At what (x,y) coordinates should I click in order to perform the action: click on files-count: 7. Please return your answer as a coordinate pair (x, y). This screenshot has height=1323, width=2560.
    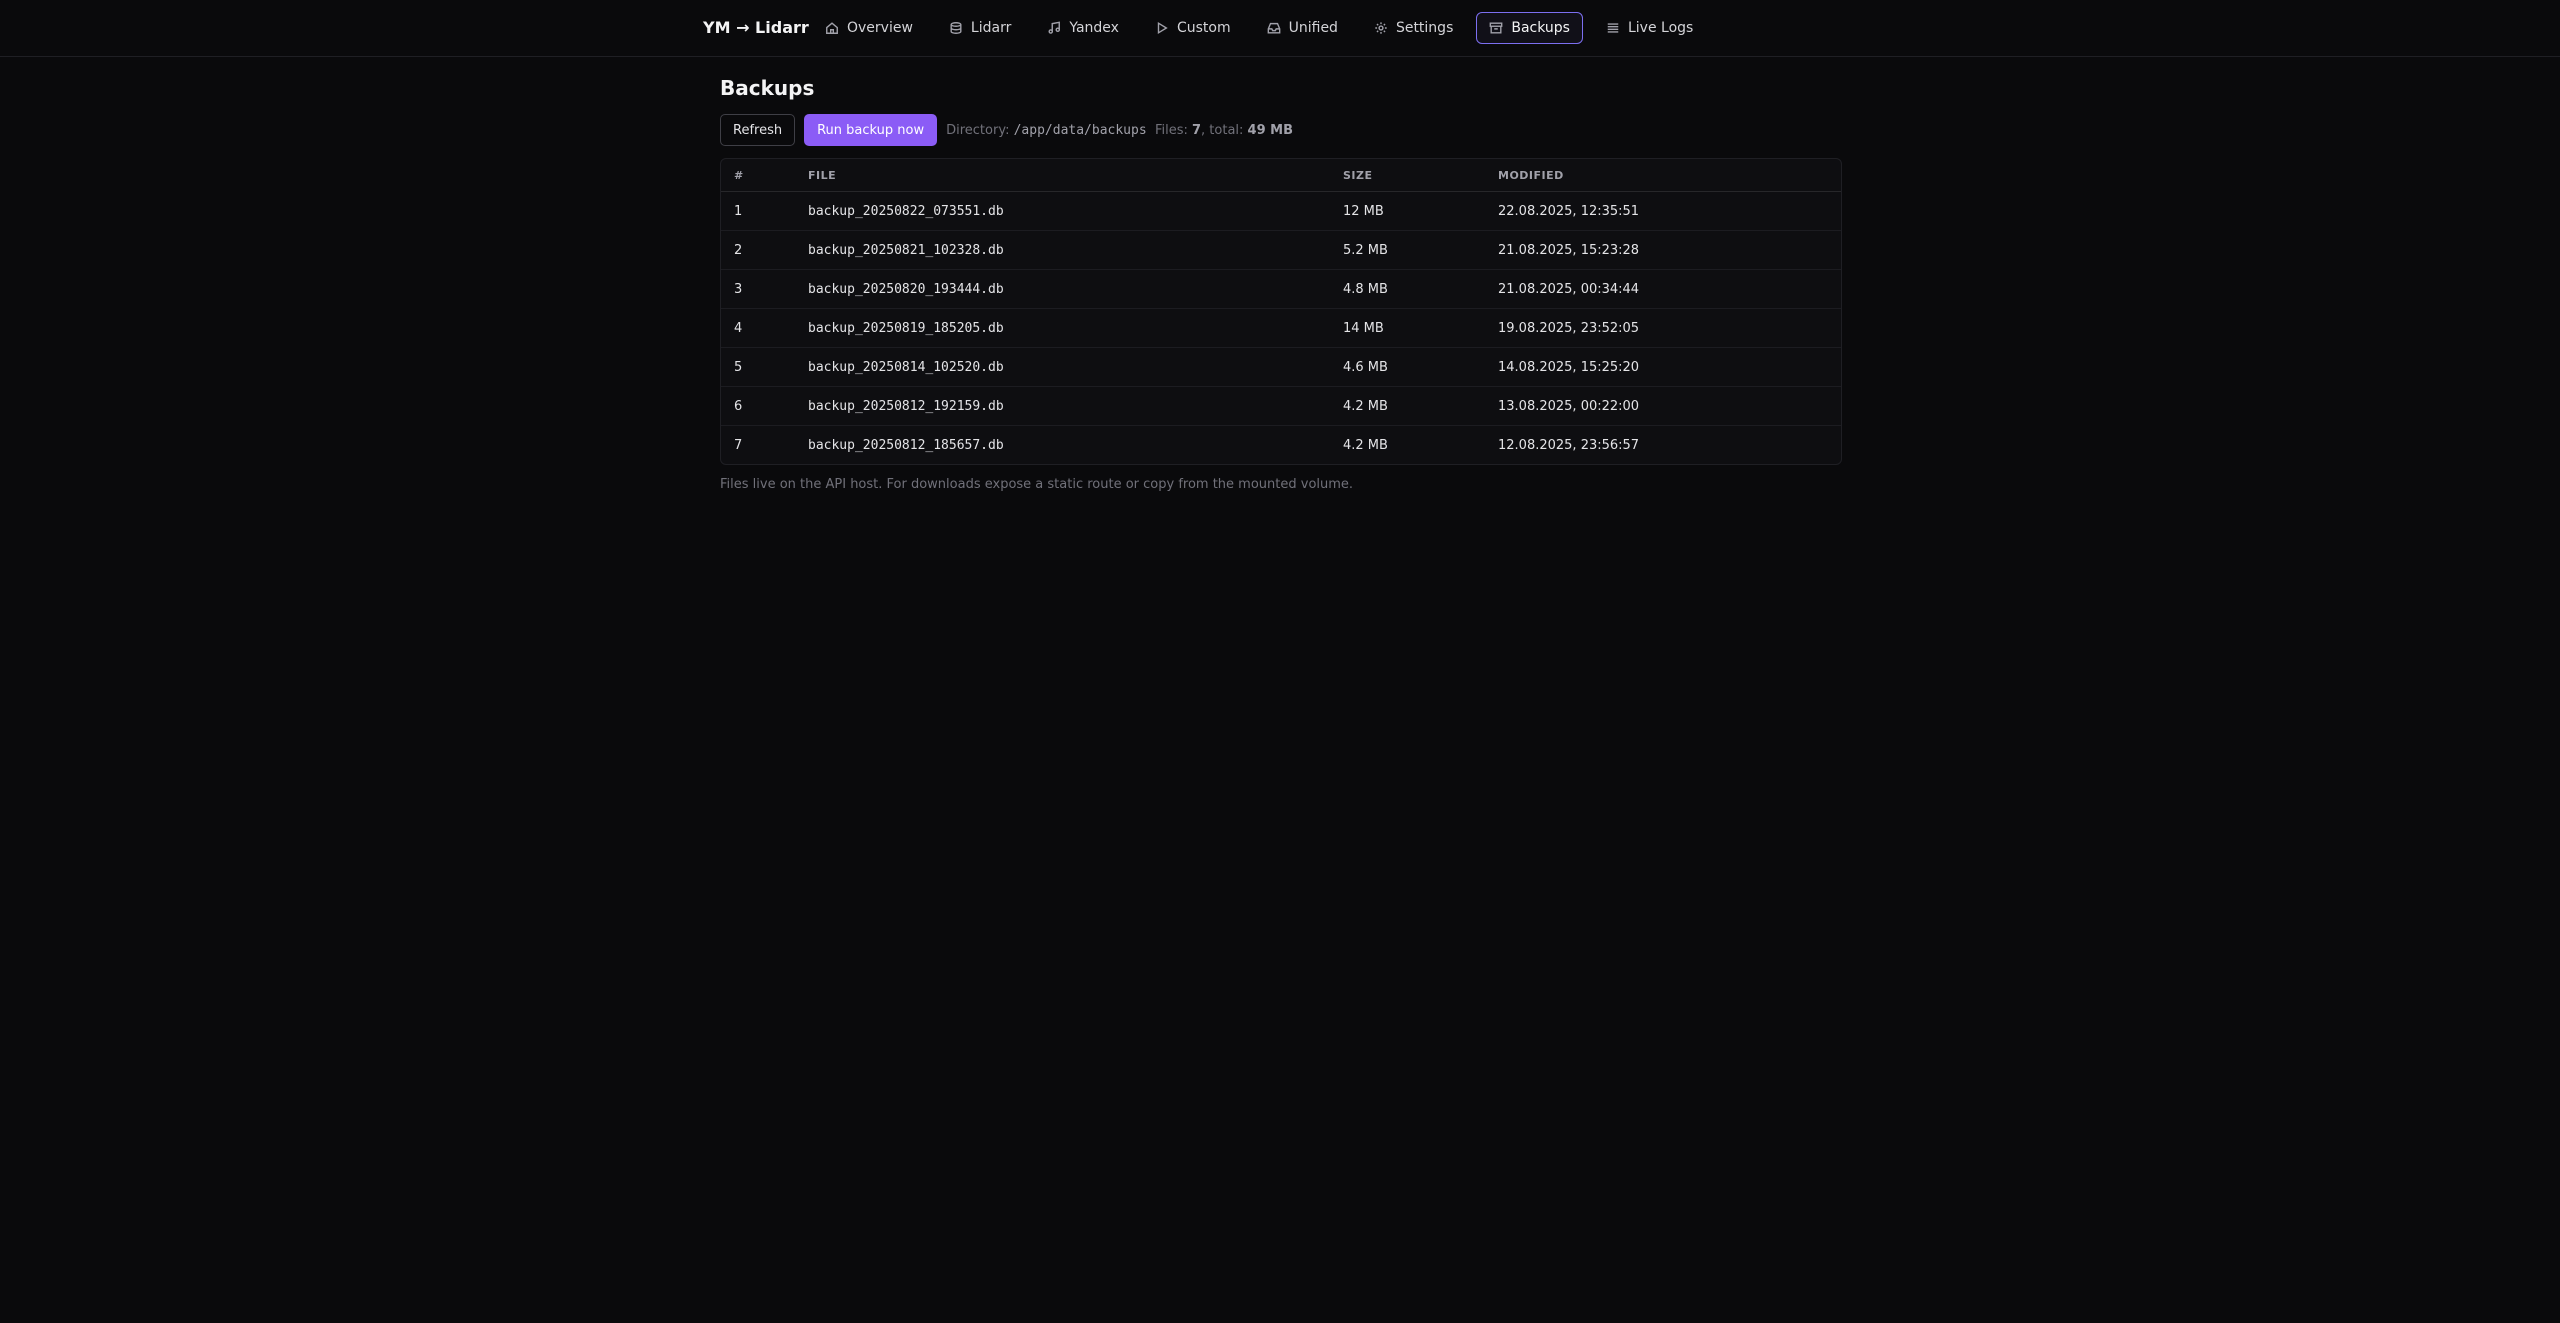
    Looking at the image, I should click on (1196, 130).